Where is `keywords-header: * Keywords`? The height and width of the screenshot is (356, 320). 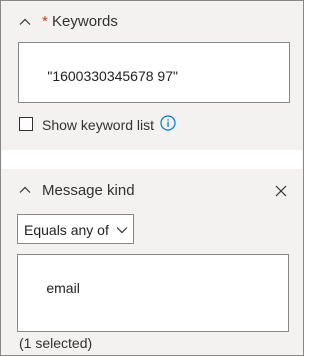 keywords-header: * Keywords is located at coordinates (80, 22).